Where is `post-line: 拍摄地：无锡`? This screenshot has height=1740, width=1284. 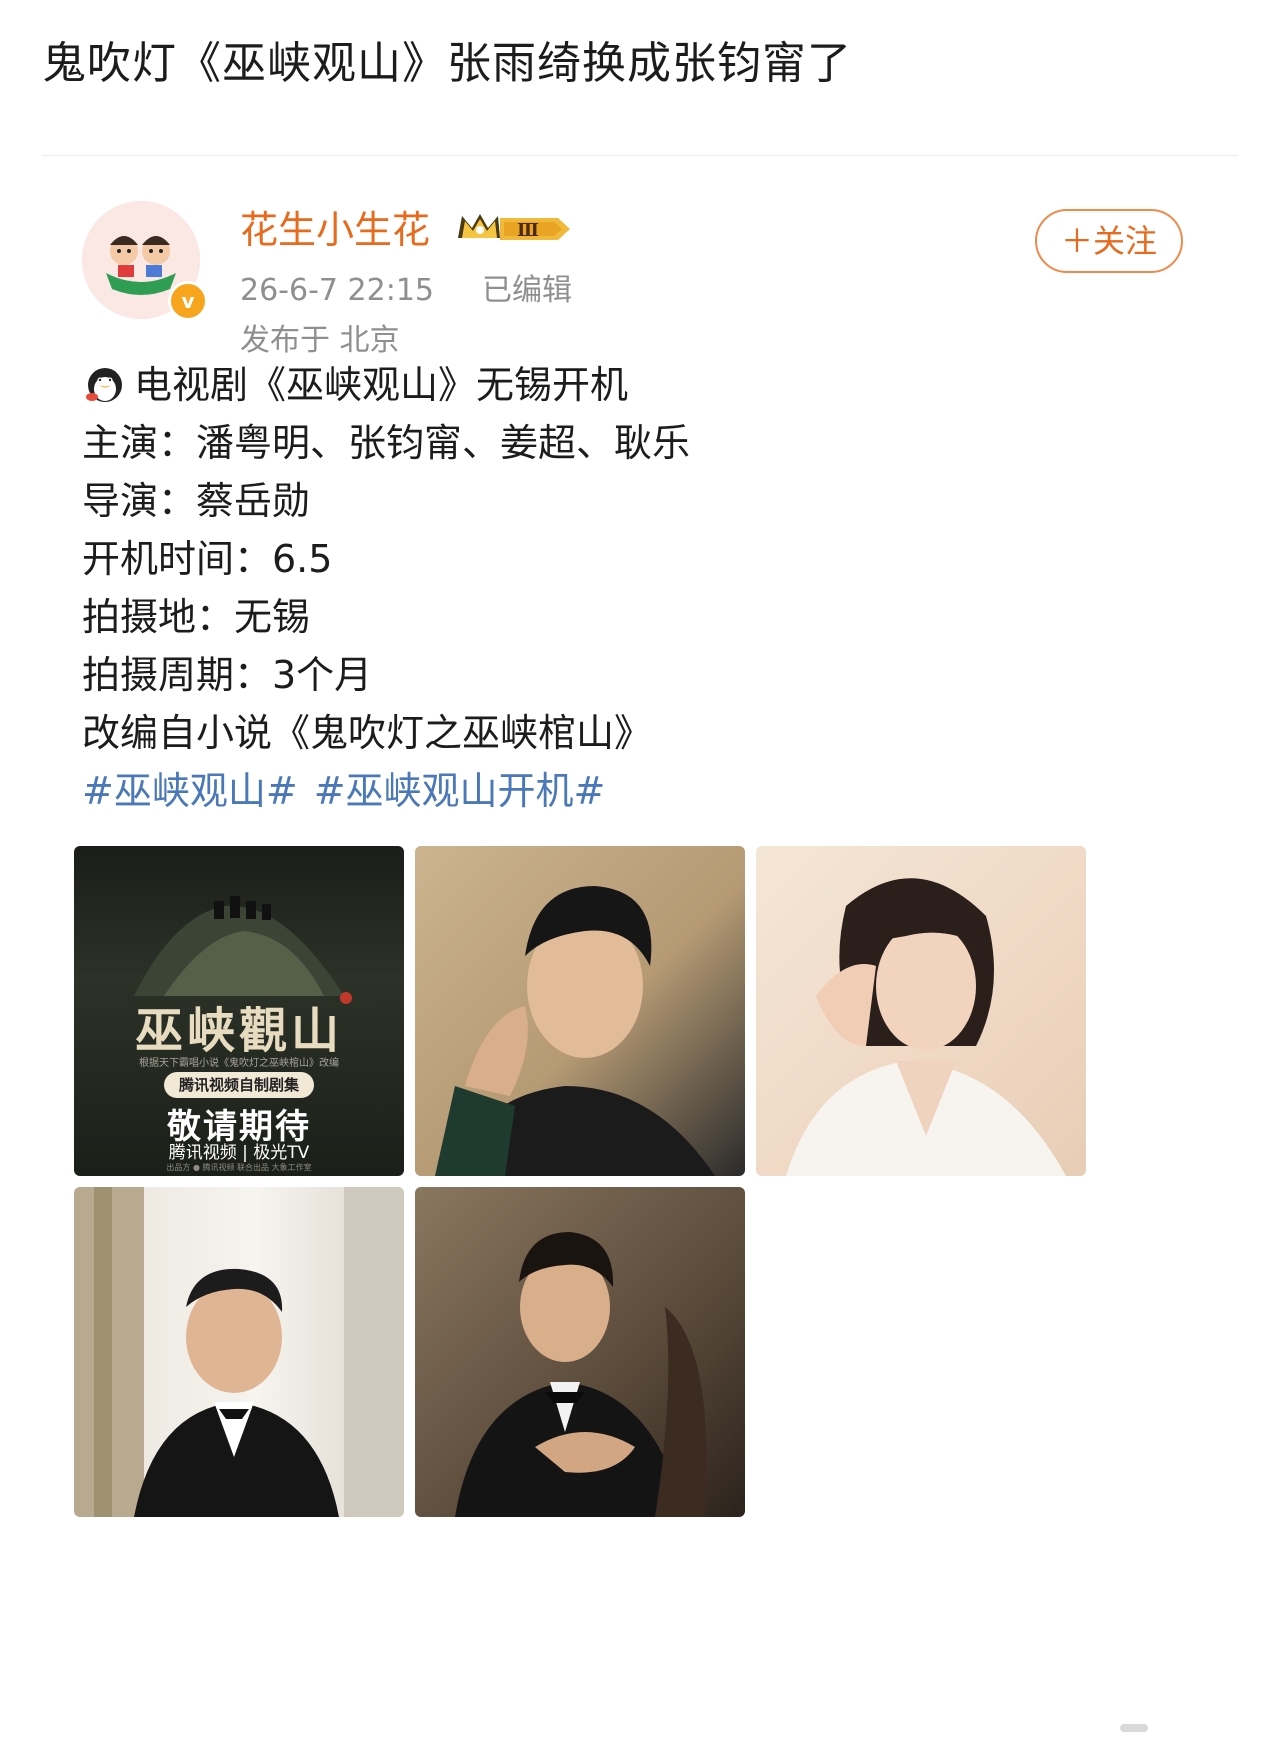
post-line: 拍摄地：无锡 is located at coordinates (196, 617).